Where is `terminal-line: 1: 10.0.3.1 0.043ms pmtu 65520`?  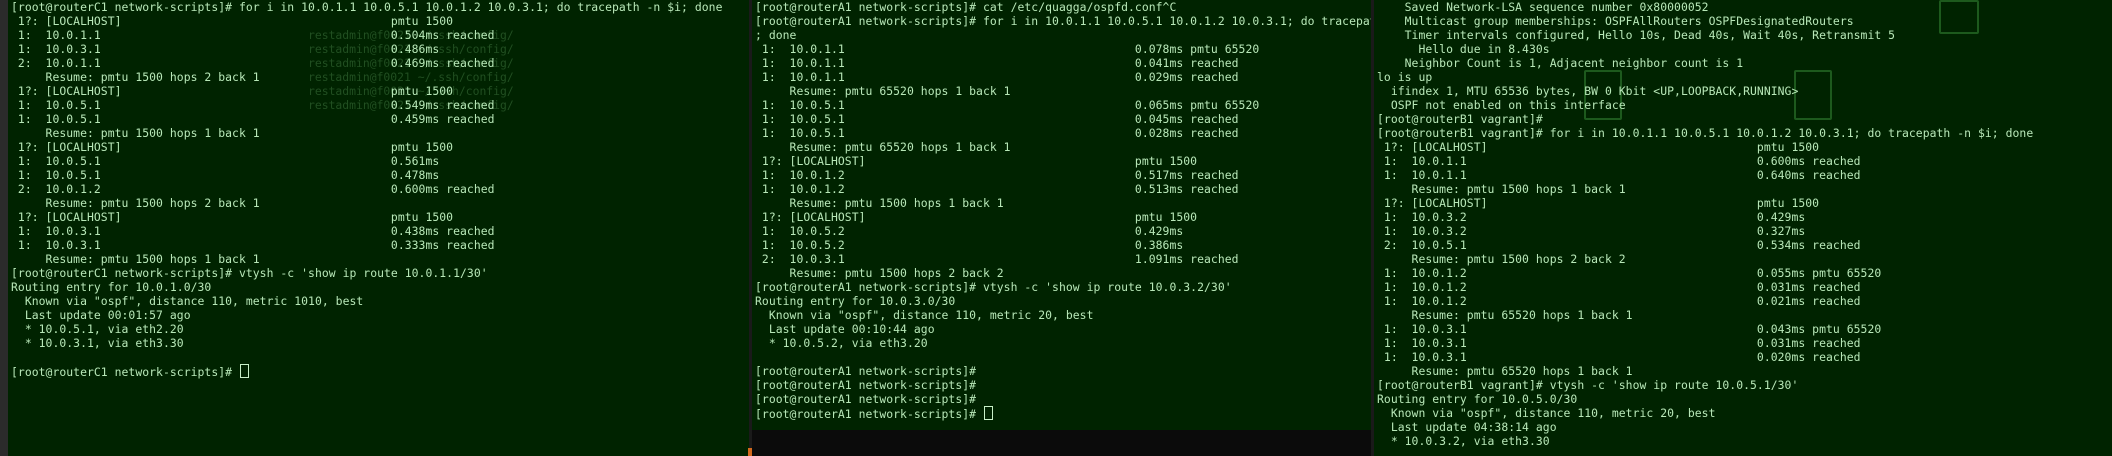
terminal-line: 1: 10.0.3.1 0.043ms pmtu 65520 is located at coordinates (1629, 329).